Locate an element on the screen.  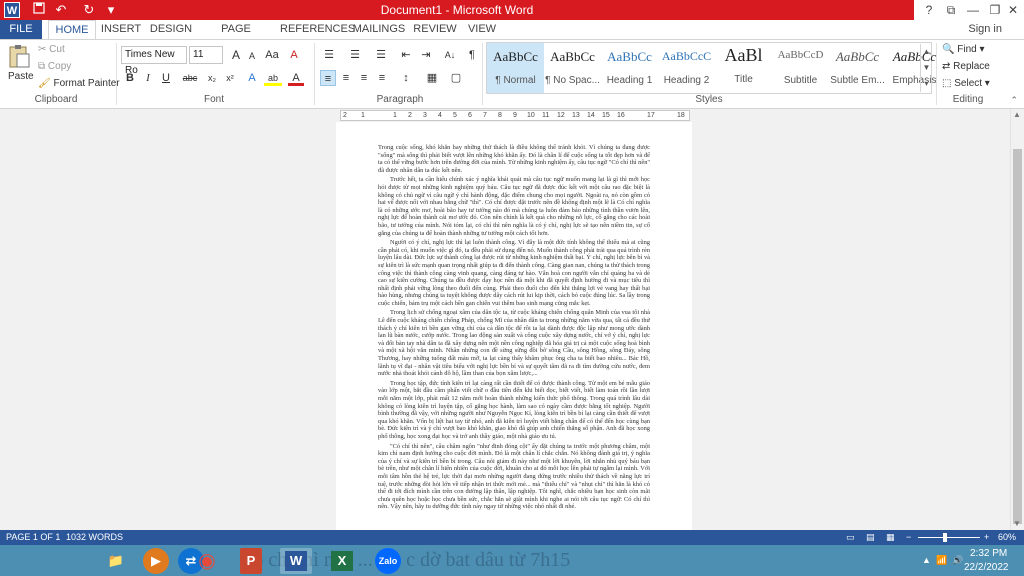
media-player-icon: ▶ is located at coordinates (156, 561).